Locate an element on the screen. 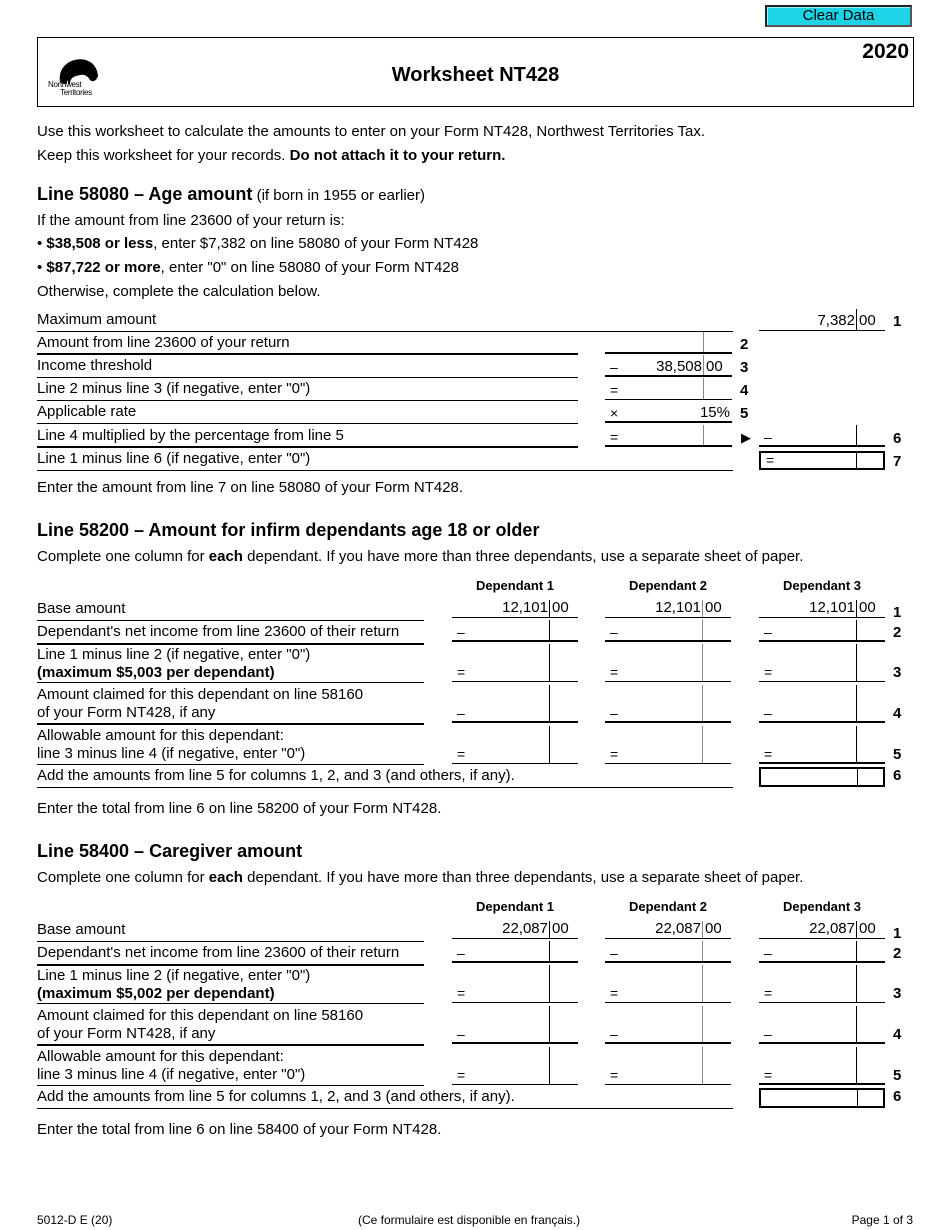 This screenshot has width=950, height=1230. section_infirm-dep2-line3-input: = is located at coordinates (668, 663).